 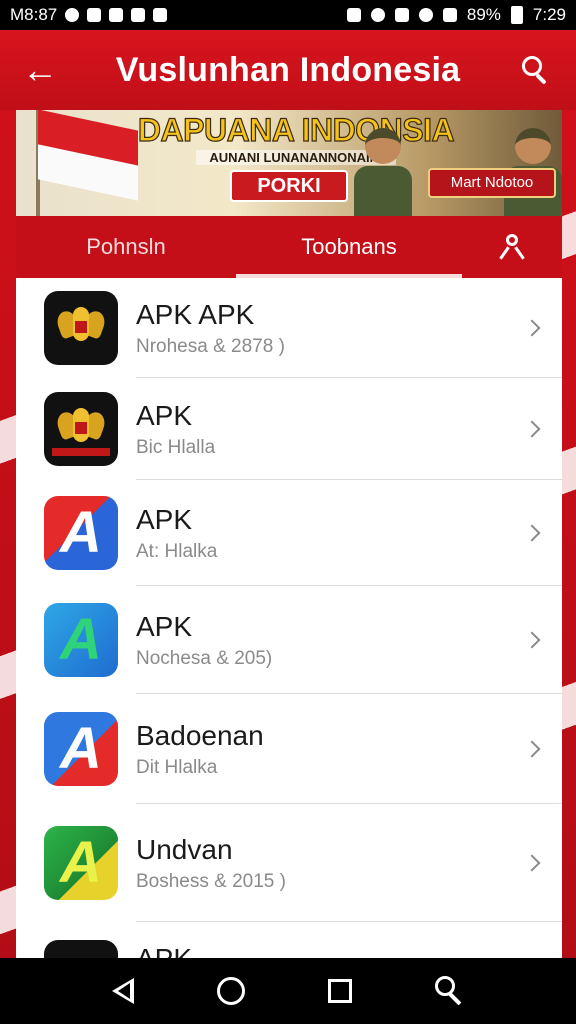 I want to click on nav-home-icon, so click(x=230, y=991).